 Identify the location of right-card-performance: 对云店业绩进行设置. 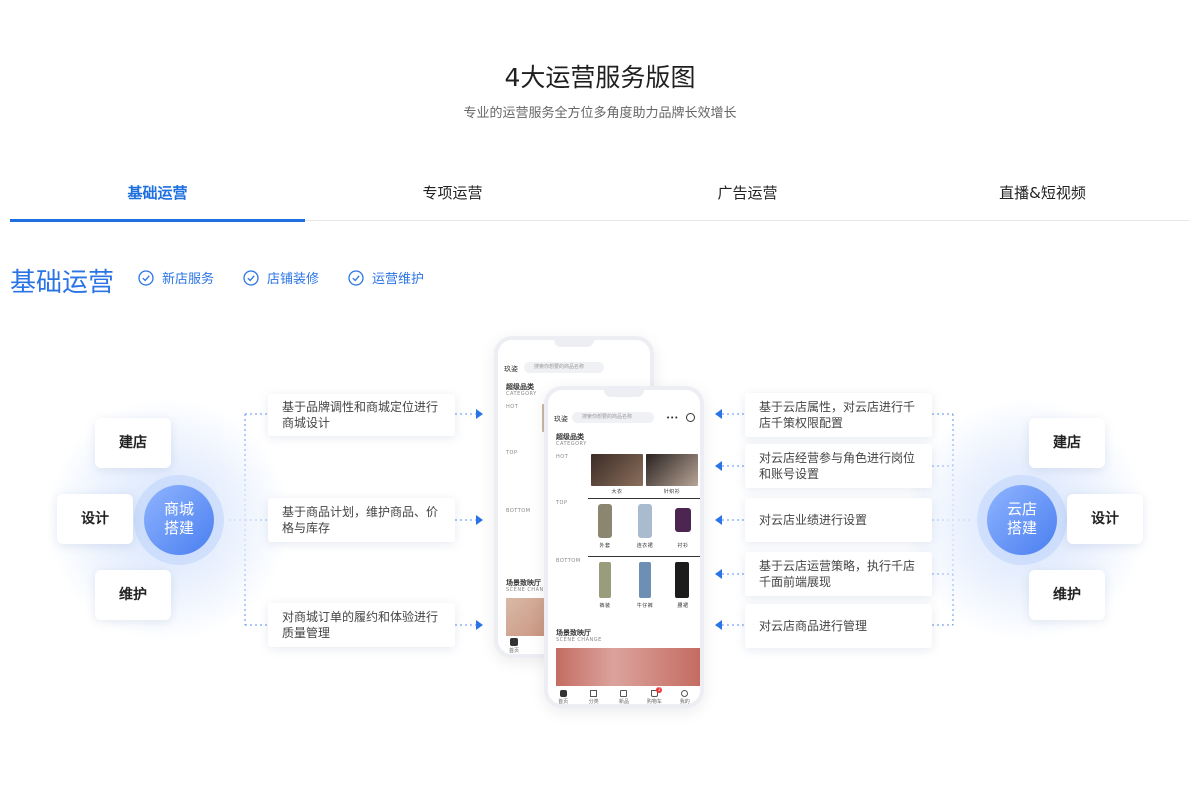
(838, 520).